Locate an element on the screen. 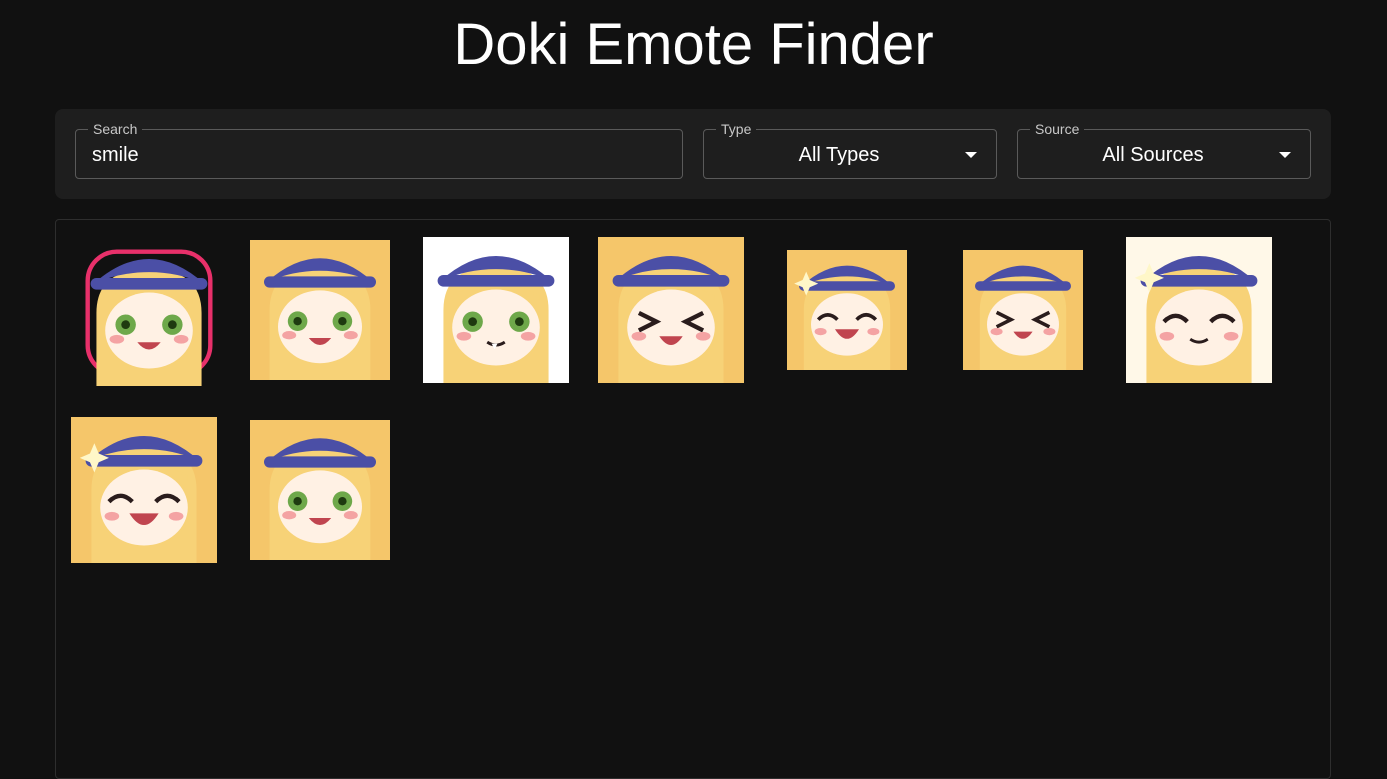  page-title: Doki Emote Finder is located at coordinates (693, 44).